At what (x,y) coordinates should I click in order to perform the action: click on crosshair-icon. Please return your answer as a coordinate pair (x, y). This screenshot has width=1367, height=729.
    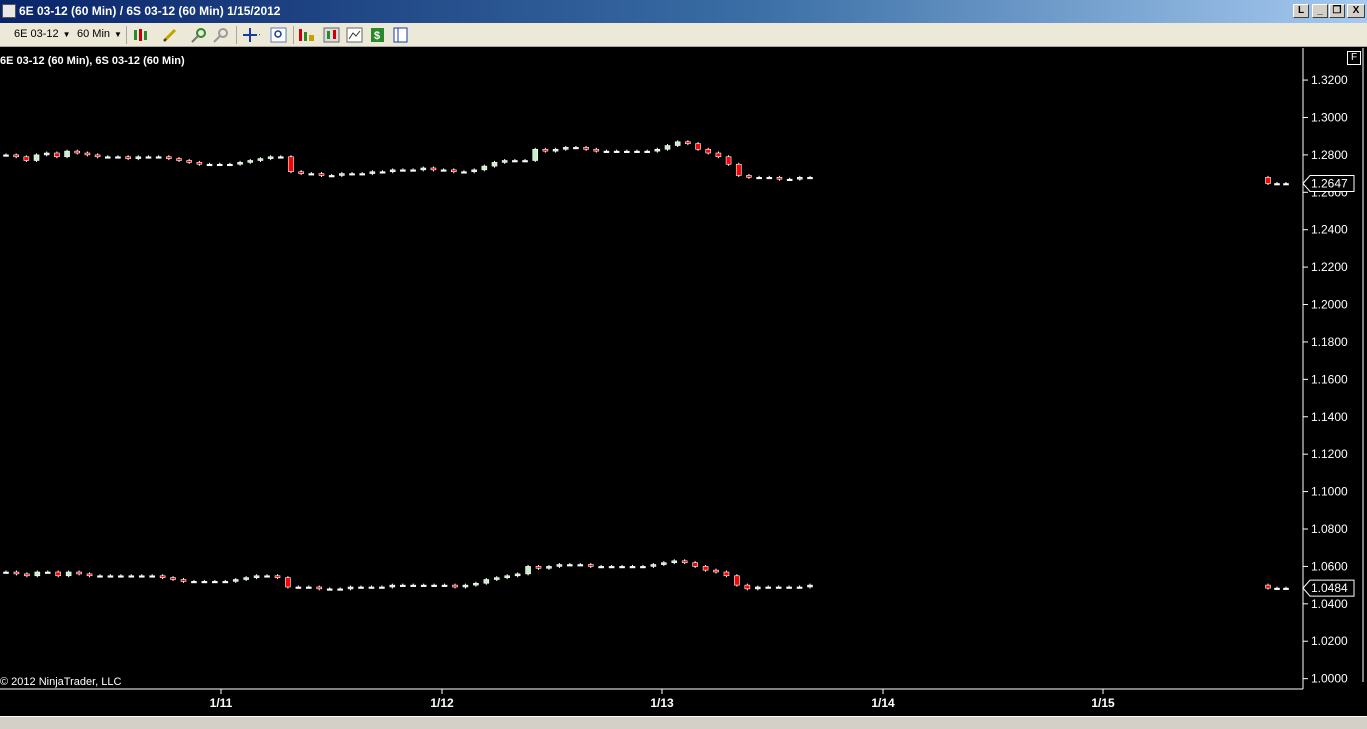
    Looking at the image, I should click on (251, 35).